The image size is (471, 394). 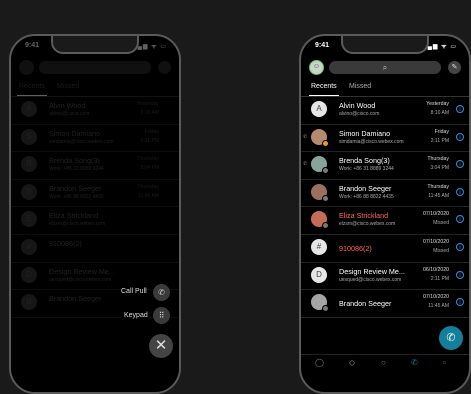 What do you see at coordinates (385, 364) in the screenshot?
I see `bottom-nav: ◯ ◇ ○ ✆ ▫` at bounding box center [385, 364].